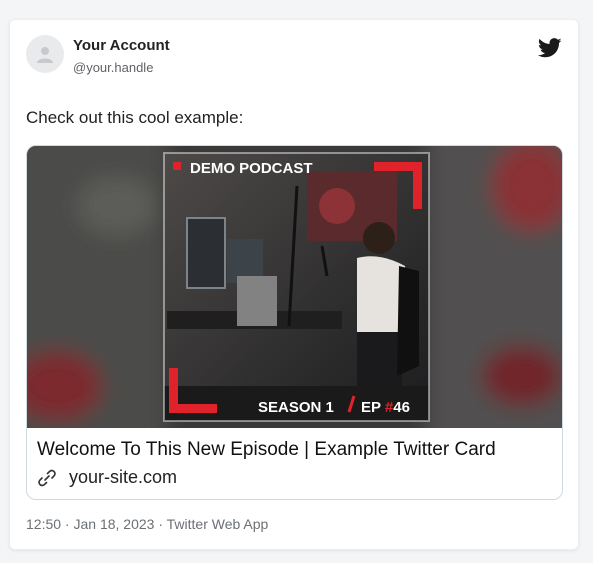 Image resolution: width=593 pixels, height=563 pixels. What do you see at coordinates (550, 48) in the screenshot?
I see `twitter-bird-icon` at bounding box center [550, 48].